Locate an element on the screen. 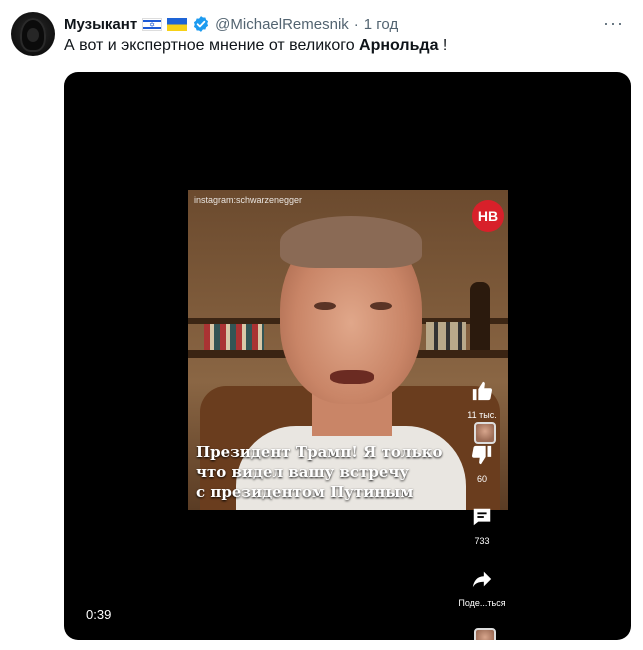  display-name: Музыкант is located at coordinates (100, 24).